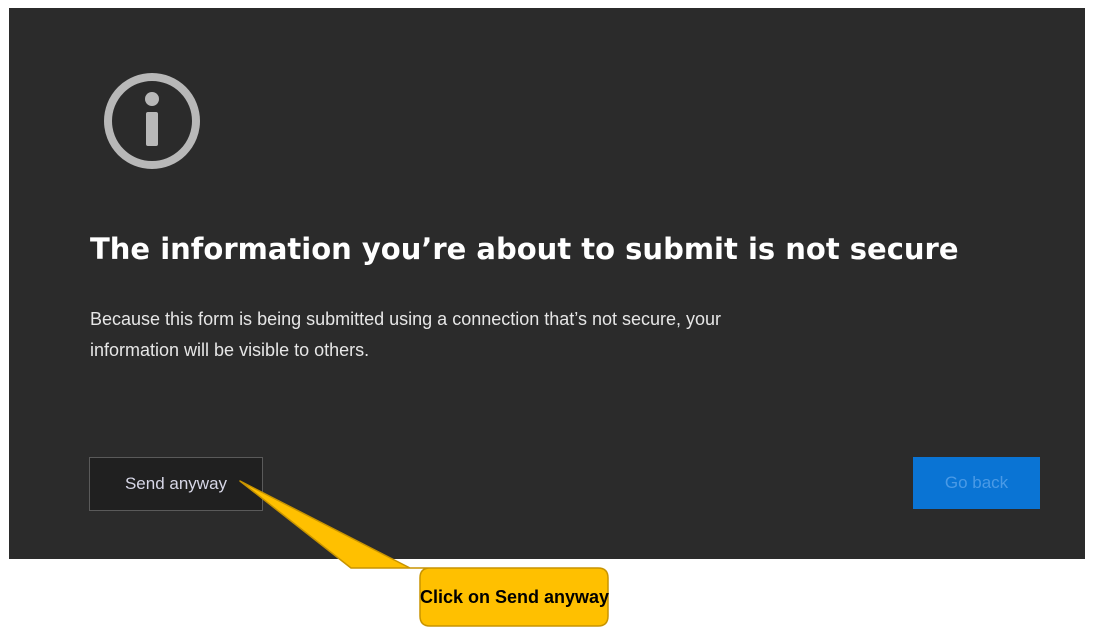 The width and height of the screenshot is (1094, 628). Describe the element at coordinates (515, 597) in the screenshot. I see `callout-text: Click on Send anyway` at that location.